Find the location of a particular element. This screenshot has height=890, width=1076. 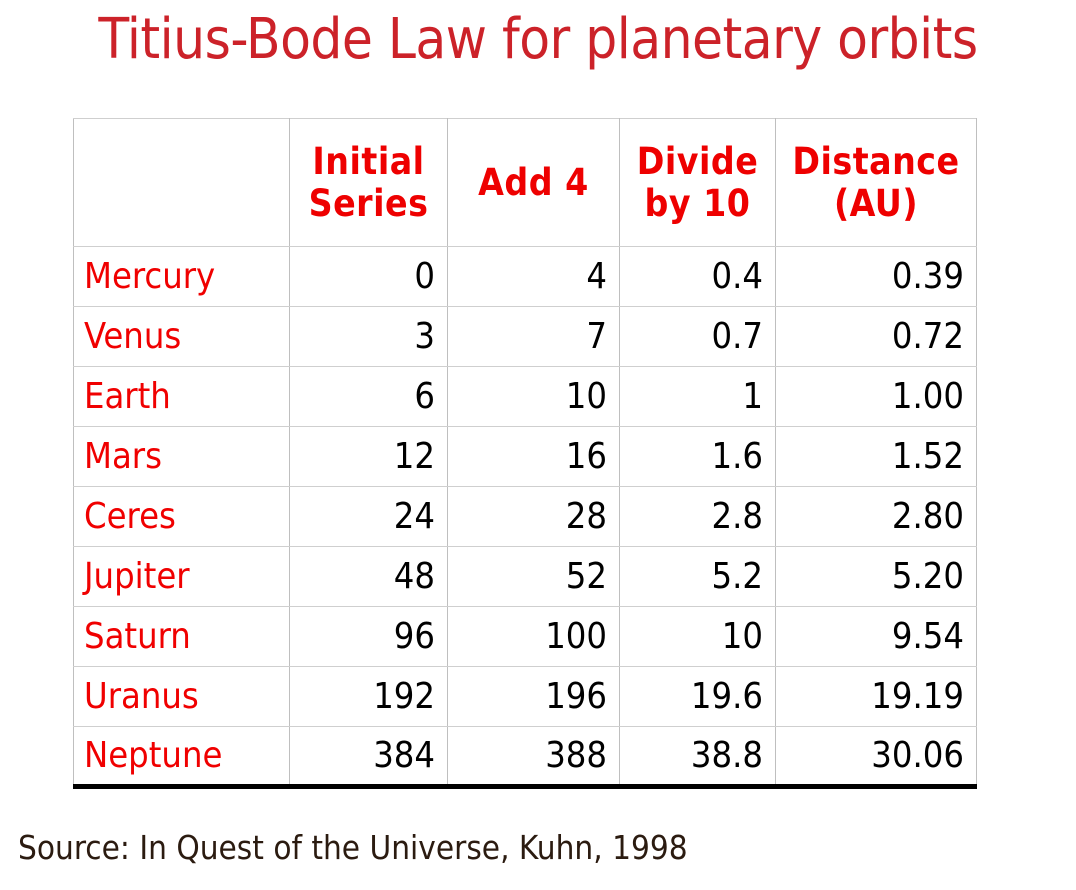

column-header-planet is located at coordinates (181, 182).